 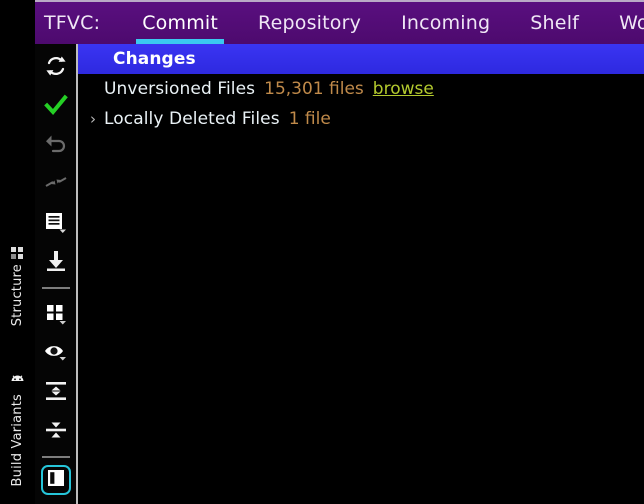 I want to click on expand-all-button, so click(x=56, y=393).